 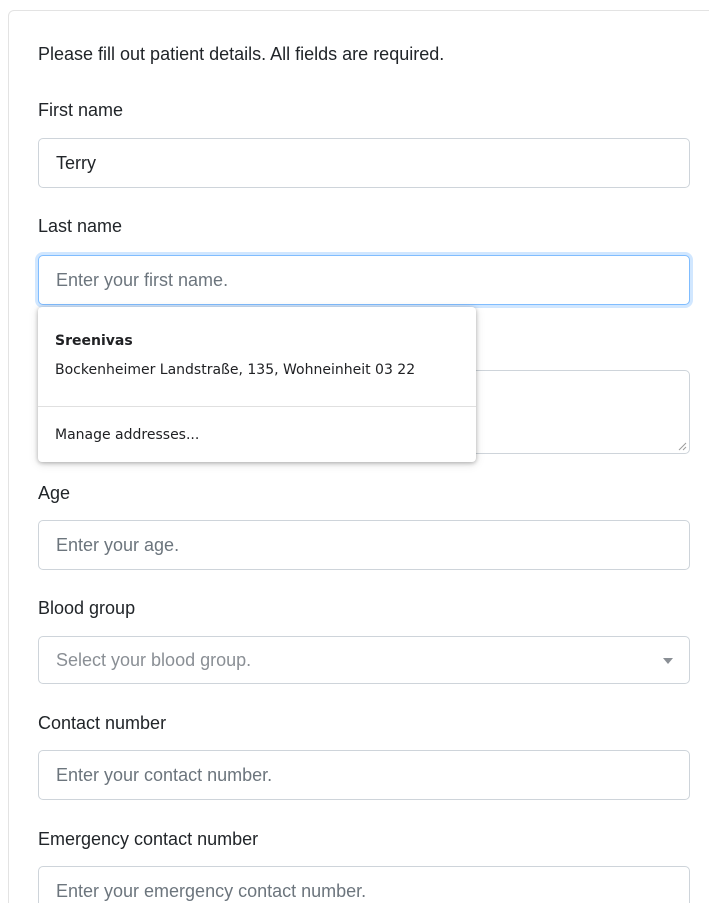 What do you see at coordinates (364, 545) in the screenshot?
I see `age-input: Enter your age.` at bounding box center [364, 545].